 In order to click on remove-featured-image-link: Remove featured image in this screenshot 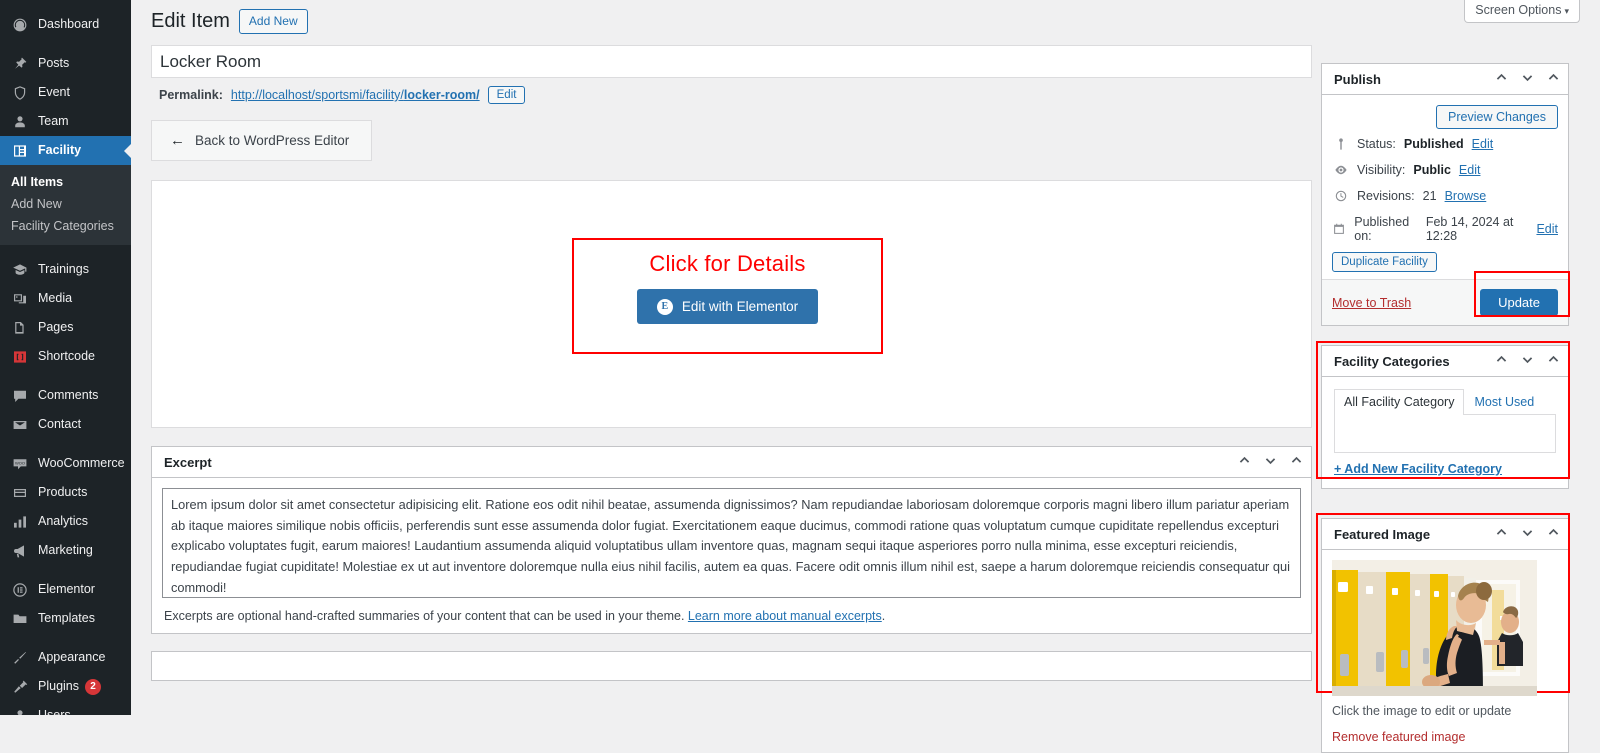, I will do `click(1445, 737)`.